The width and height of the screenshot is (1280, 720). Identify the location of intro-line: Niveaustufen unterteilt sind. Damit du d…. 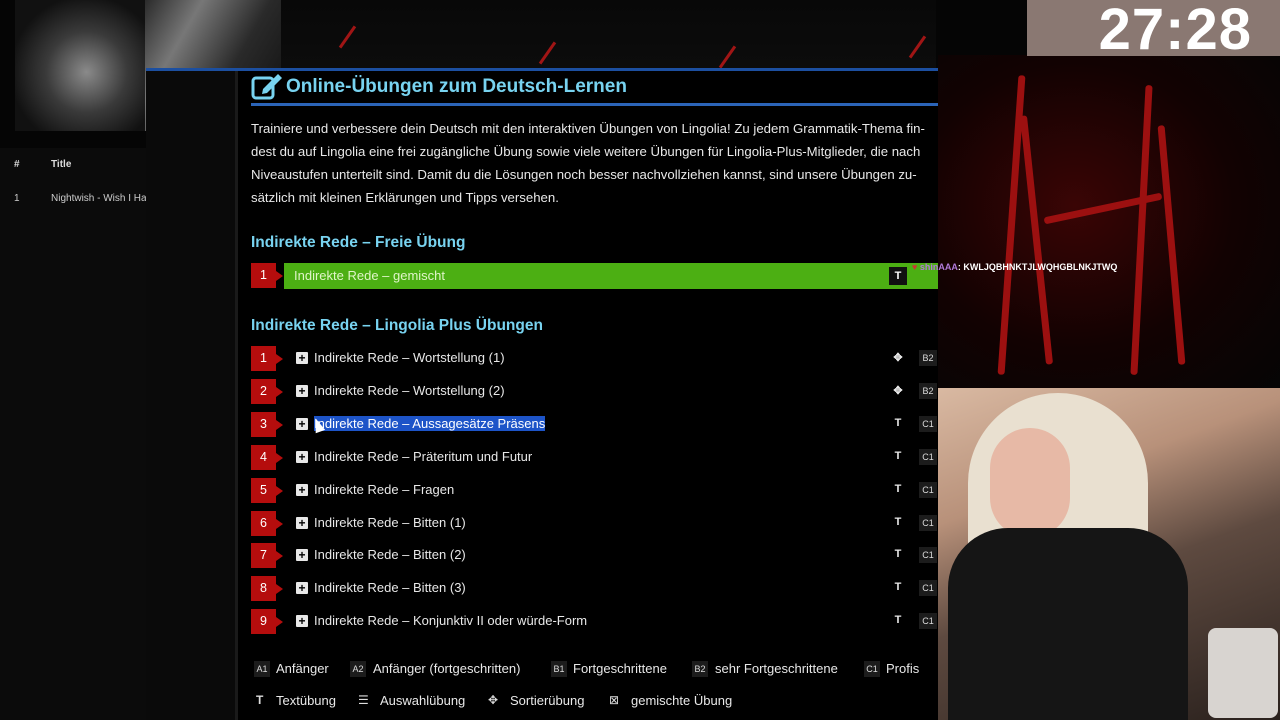
(584, 174).